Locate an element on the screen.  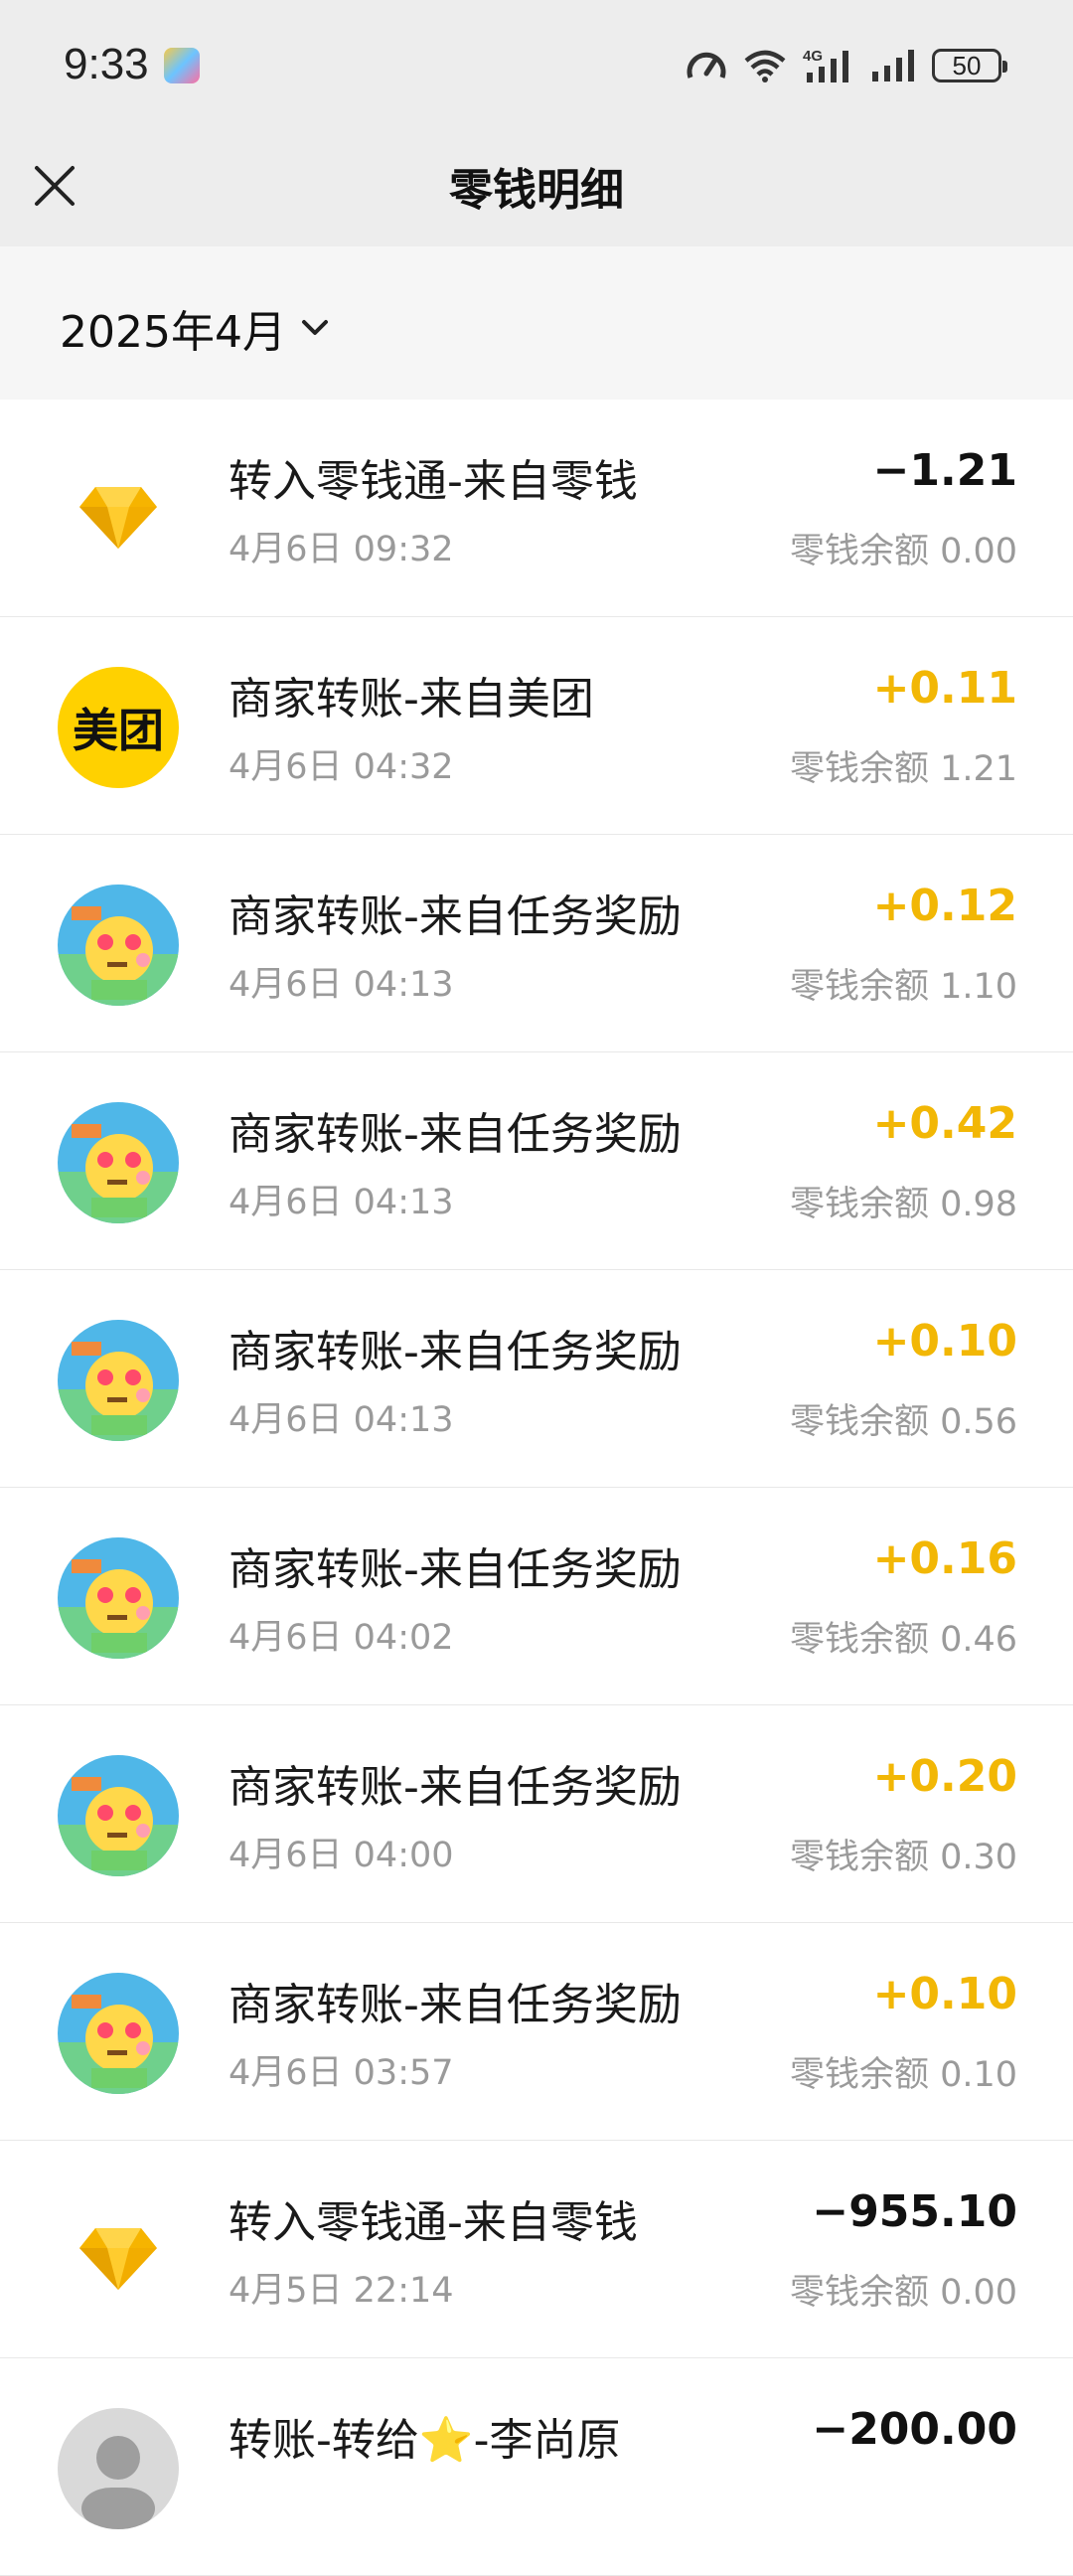
transaction-title: 商家转账-来自美团 is located at coordinates (411, 699).